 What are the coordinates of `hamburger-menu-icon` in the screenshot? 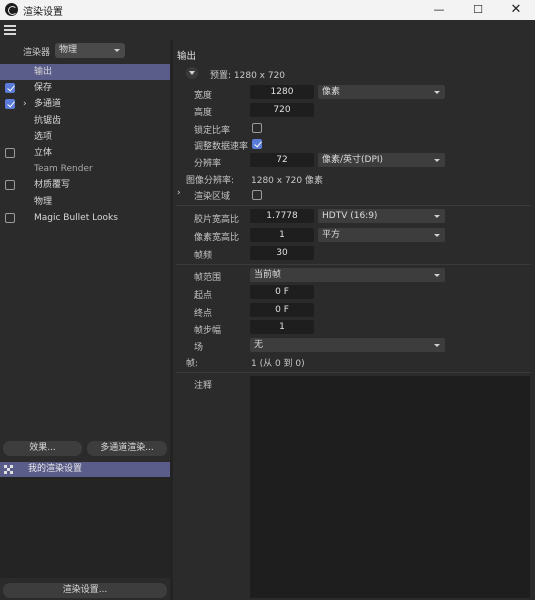 It's located at (10, 30).